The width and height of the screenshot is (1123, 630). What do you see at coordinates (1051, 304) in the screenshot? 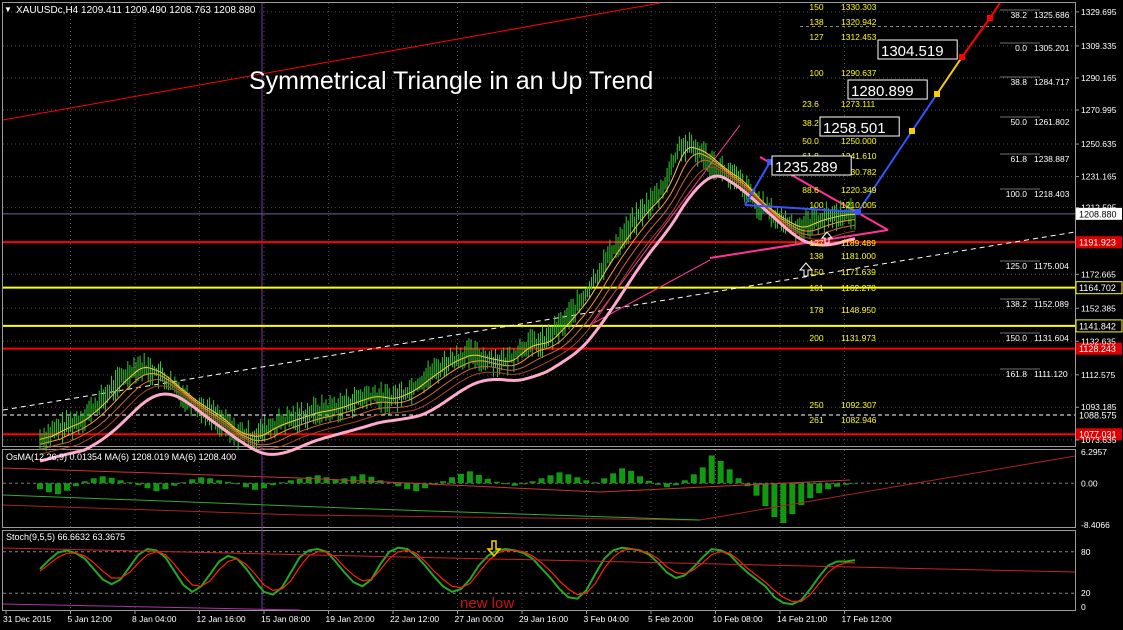
I see `fib-value-label: 1152.089` at bounding box center [1051, 304].